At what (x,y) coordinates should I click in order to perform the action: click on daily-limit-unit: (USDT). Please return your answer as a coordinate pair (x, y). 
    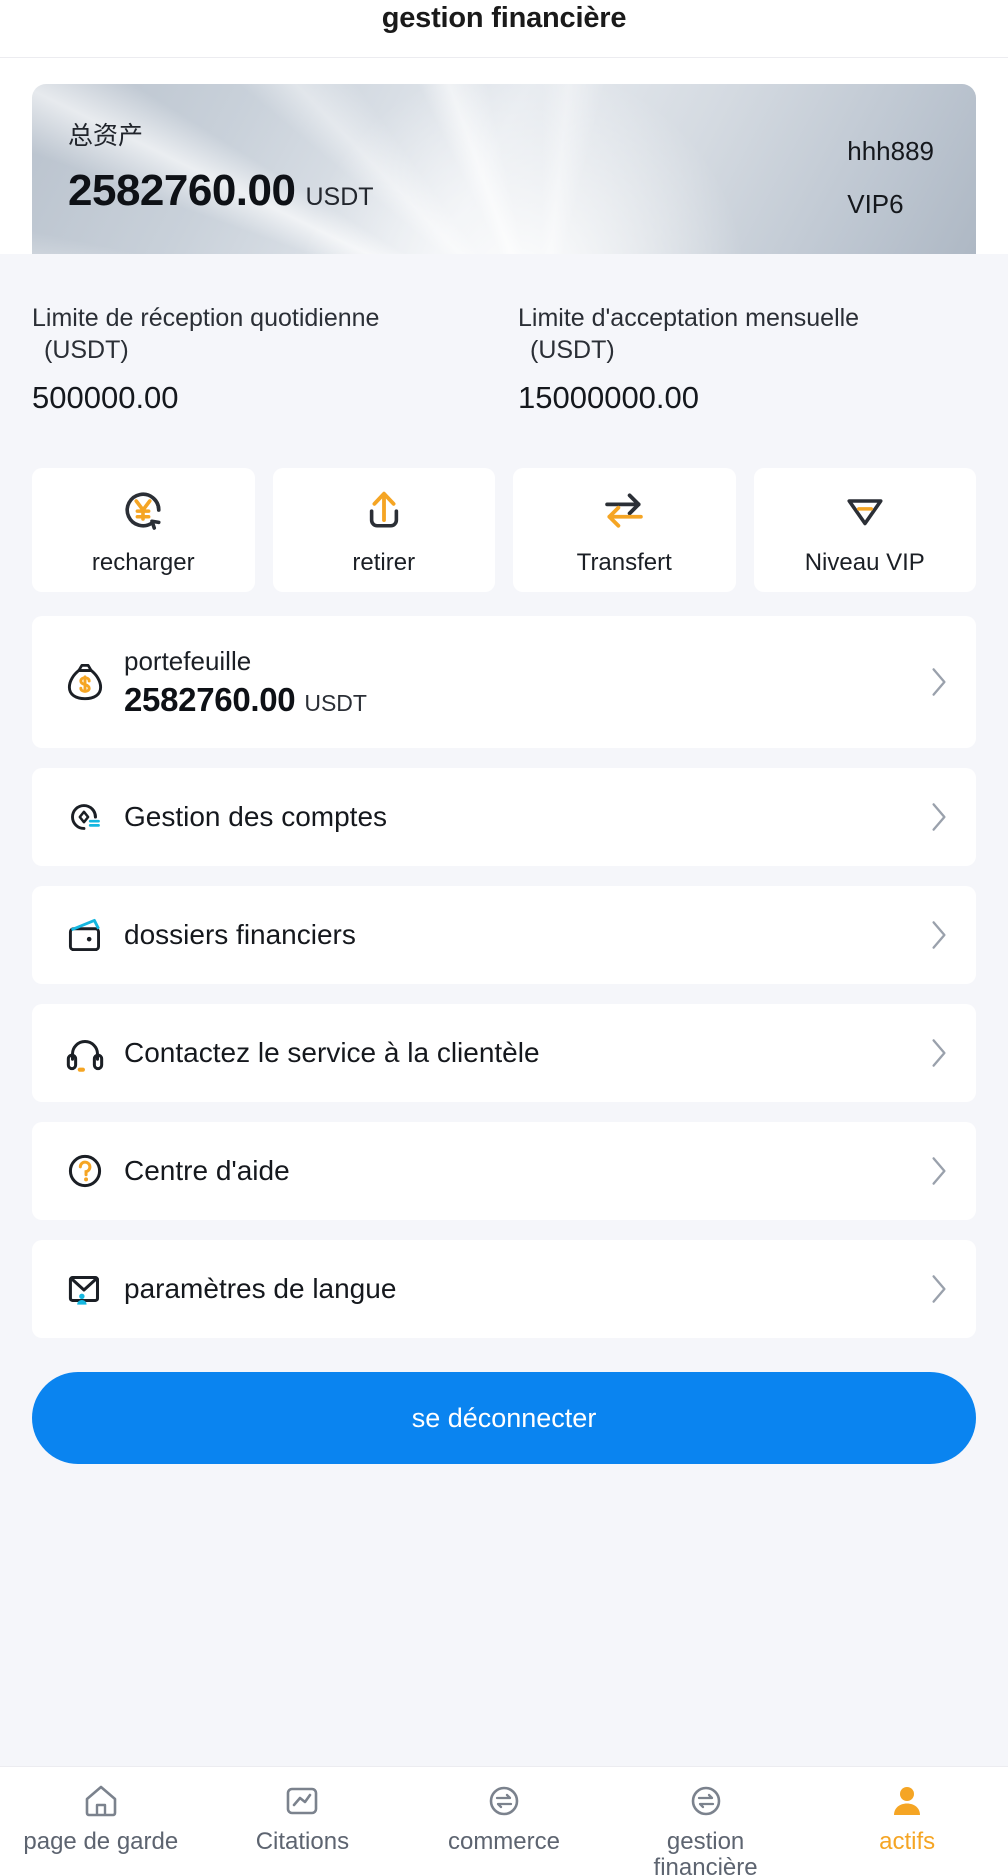
    Looking at the image, I should click on (86, 350).